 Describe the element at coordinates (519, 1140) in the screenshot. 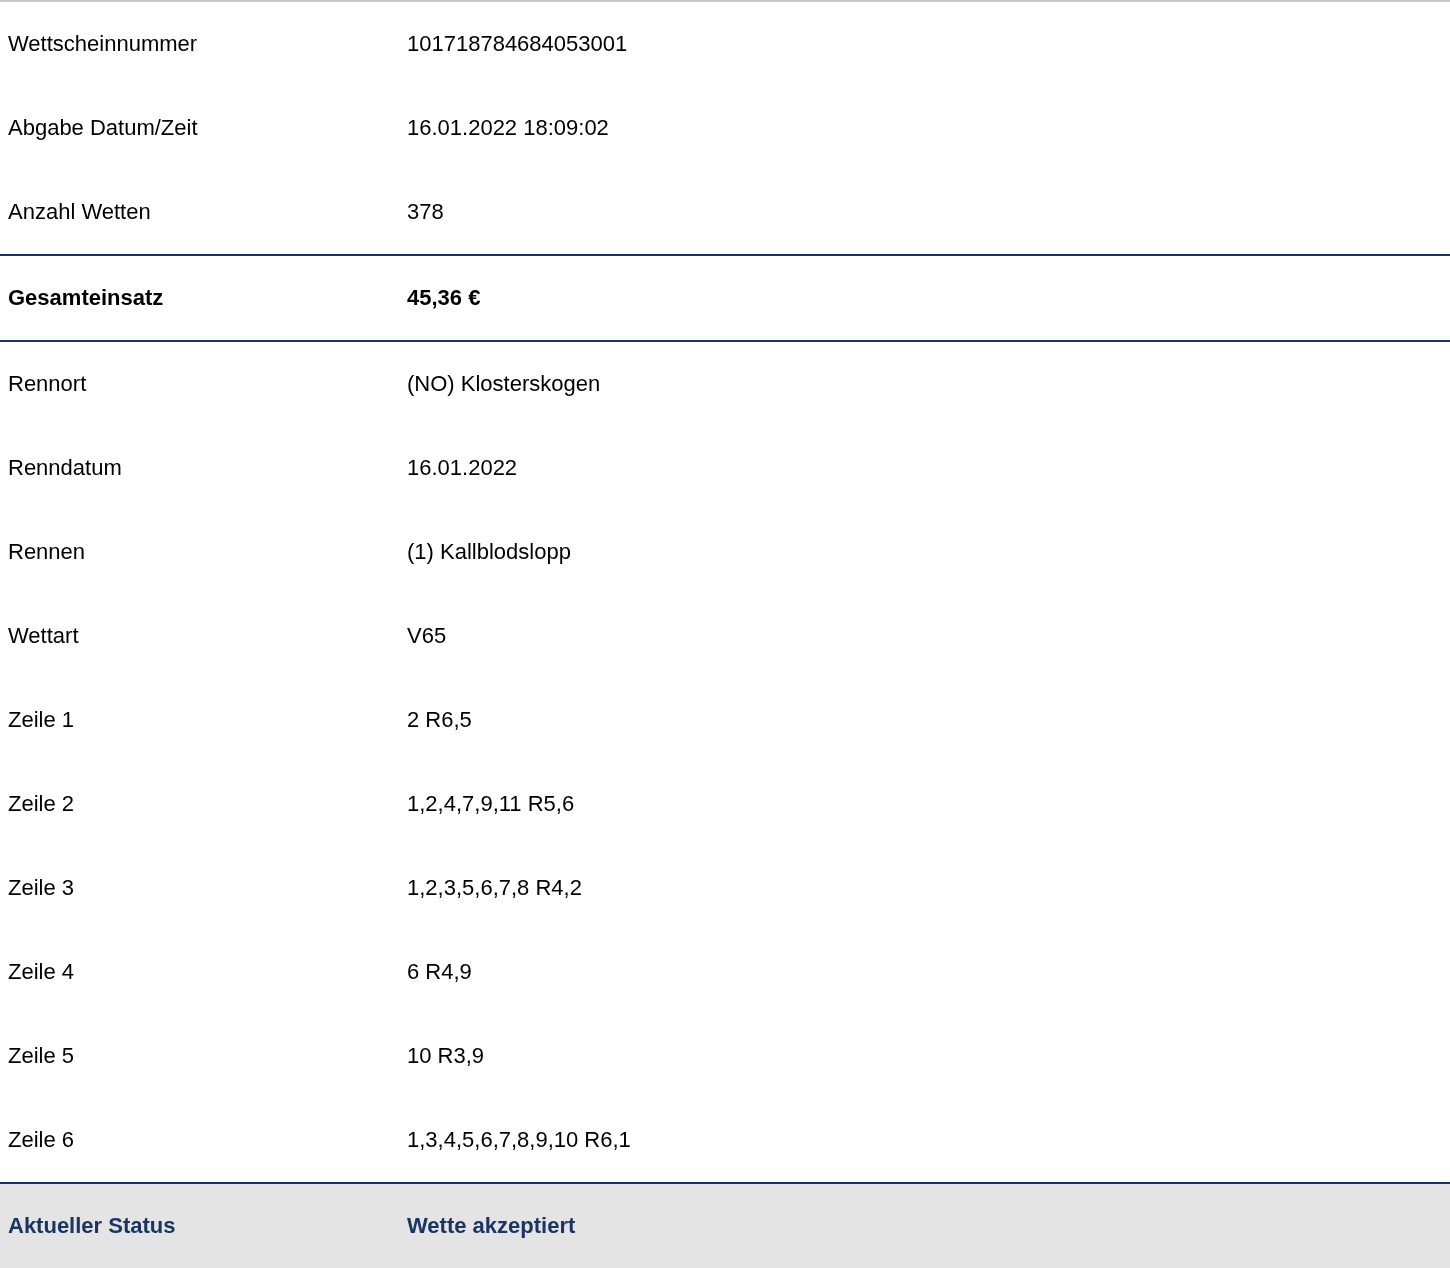

I see `field-value: 1,3,4,5,6,7,8,9,10 R6,1` at that location.